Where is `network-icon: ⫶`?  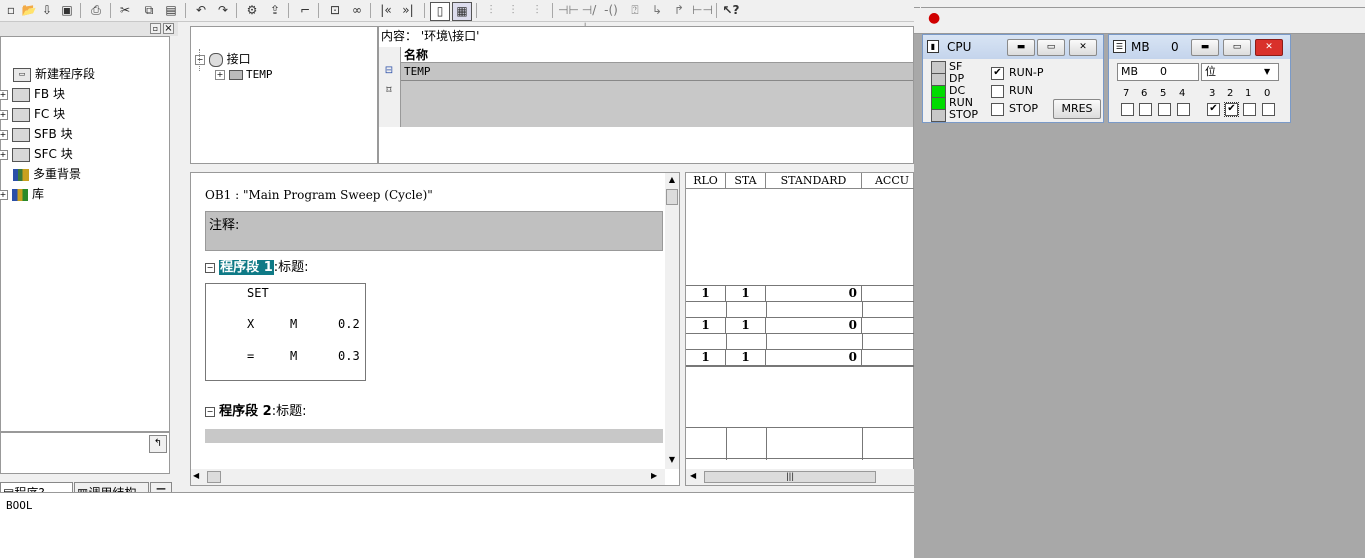
network-icon: ⫶ is located at coordinates (537, 10).